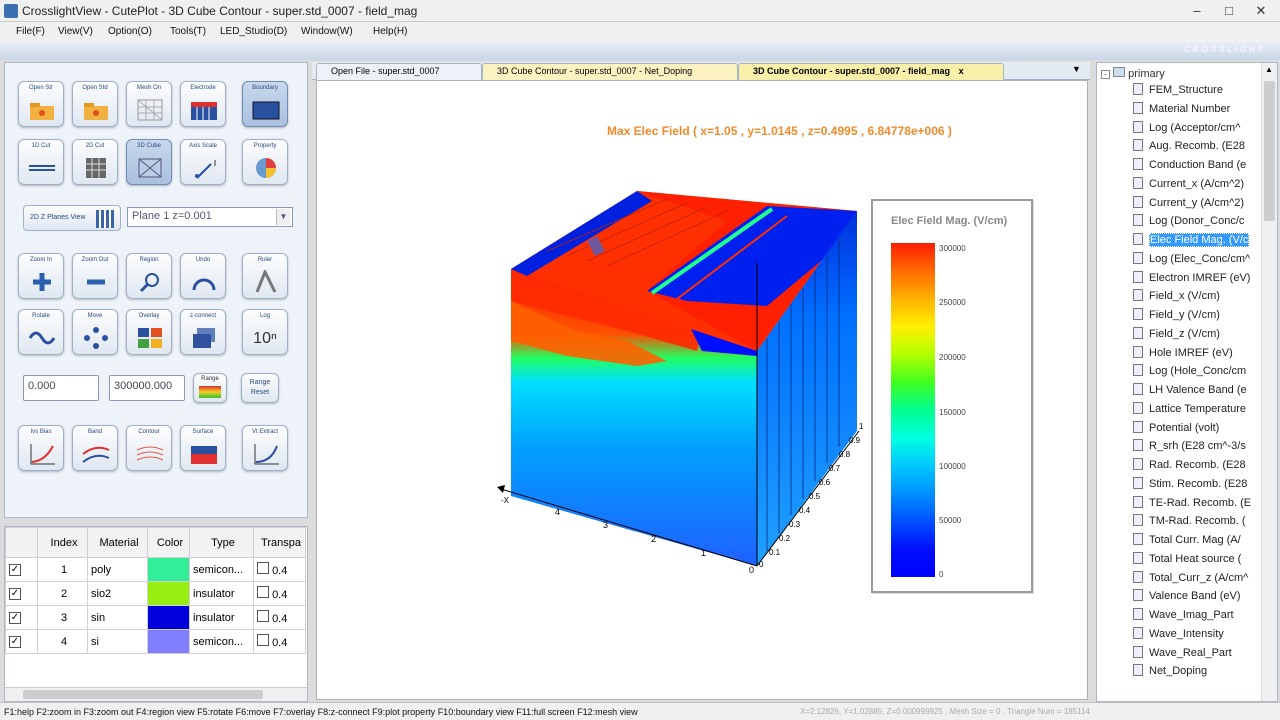  What do you see at coordinates (1197, 110) in the screenshot?
I see `tree-item: Material Number` at bounding box center [1197, 110].